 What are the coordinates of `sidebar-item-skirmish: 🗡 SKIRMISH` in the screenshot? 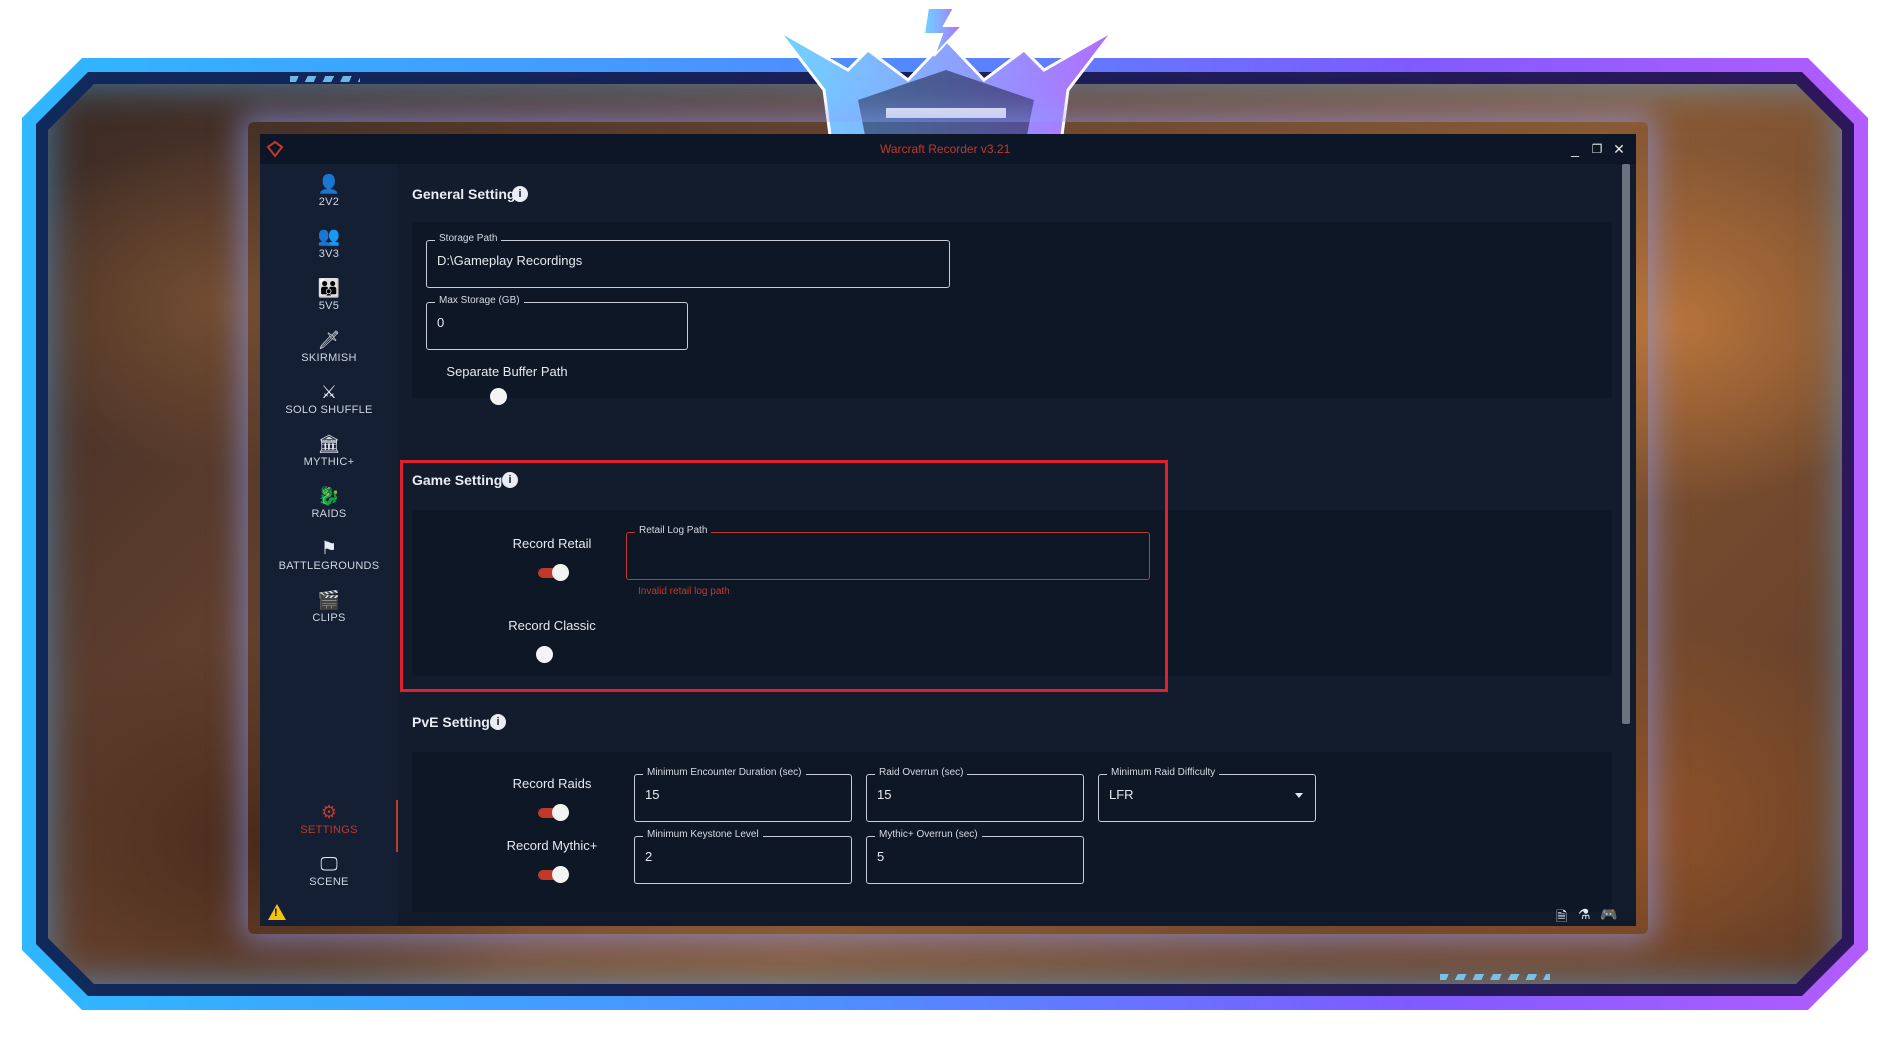 It's located at (329, 352).